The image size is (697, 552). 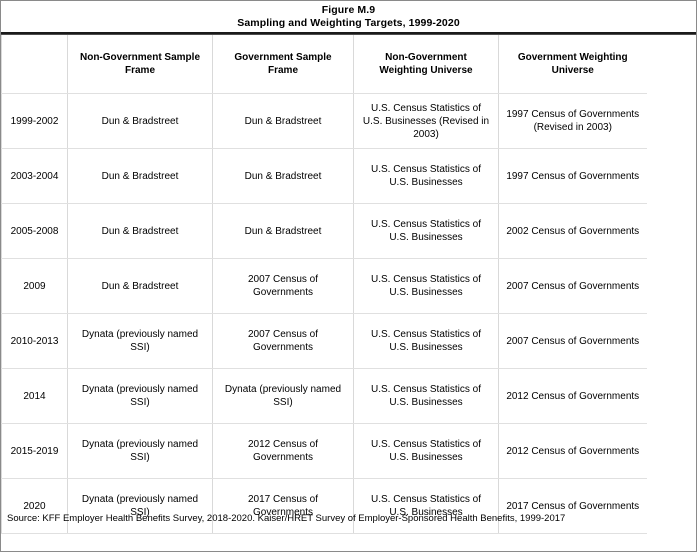 I want to click on cell-year: 2010-2013, so click(x=34, y=341).